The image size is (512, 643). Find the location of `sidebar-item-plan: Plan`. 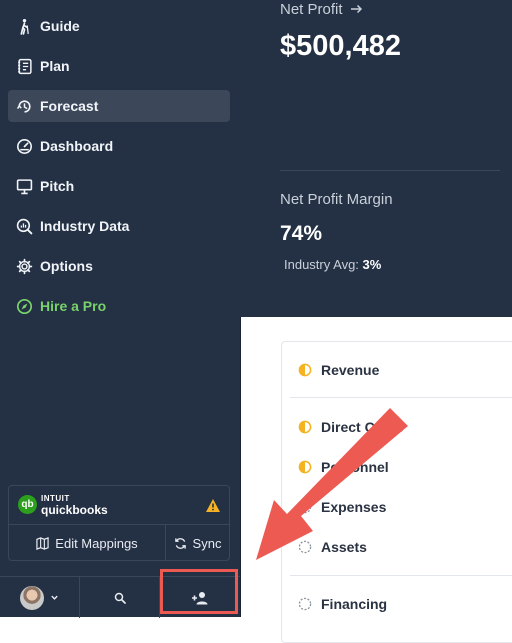

sidebar-item-plan: Plan is located at coordinates (119, 66).